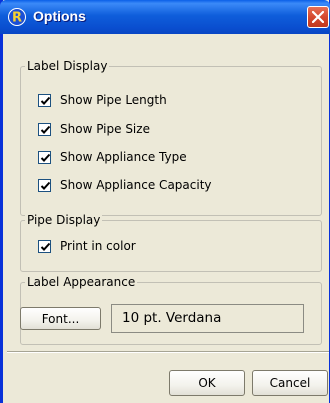 The height and width of the screenshot is (403, 330). What do you see at coordinates (123, 157) in the screenshot?
I see `checkbox-label: Show Appliance Type` at bounding box center [123, 157].